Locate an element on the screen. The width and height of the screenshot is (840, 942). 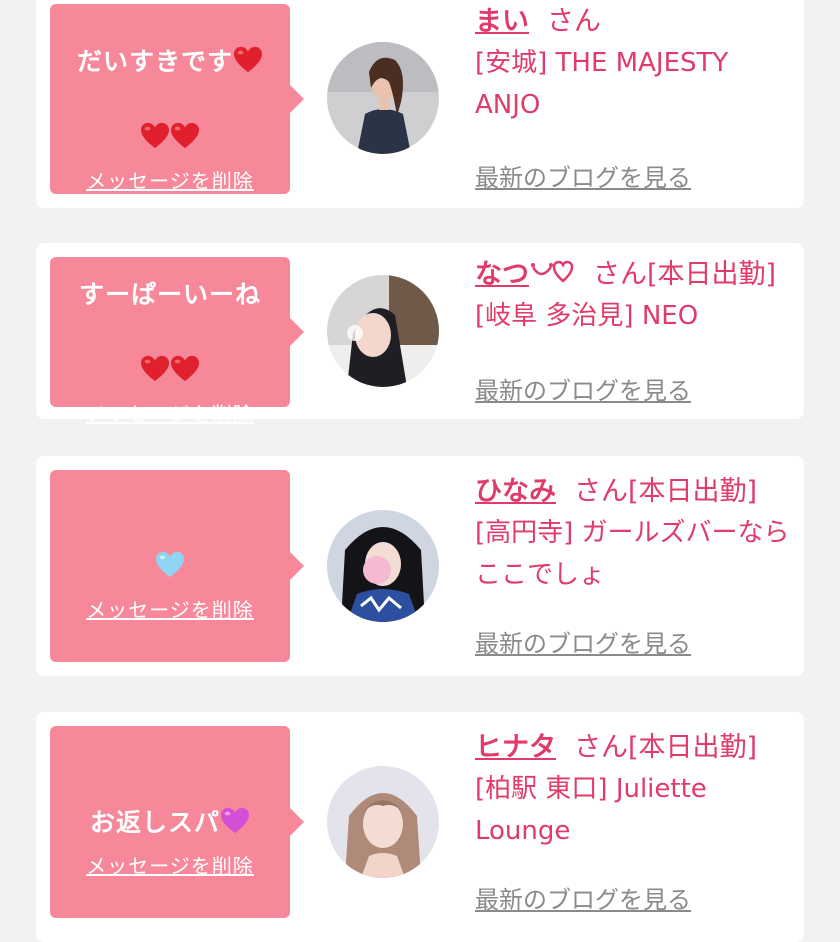
message-bubble: すーぱーいーね メッセージを削除 is located at coordinates (177, 341).